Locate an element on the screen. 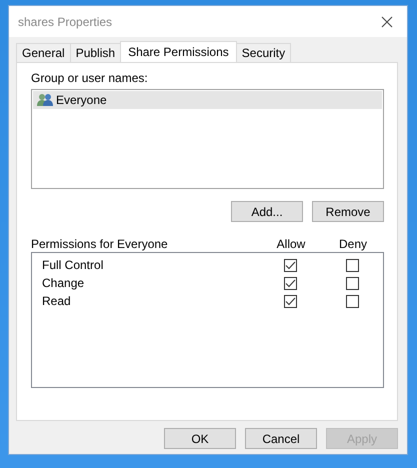  list-item: Everyone is located at coordinates (207, 100).